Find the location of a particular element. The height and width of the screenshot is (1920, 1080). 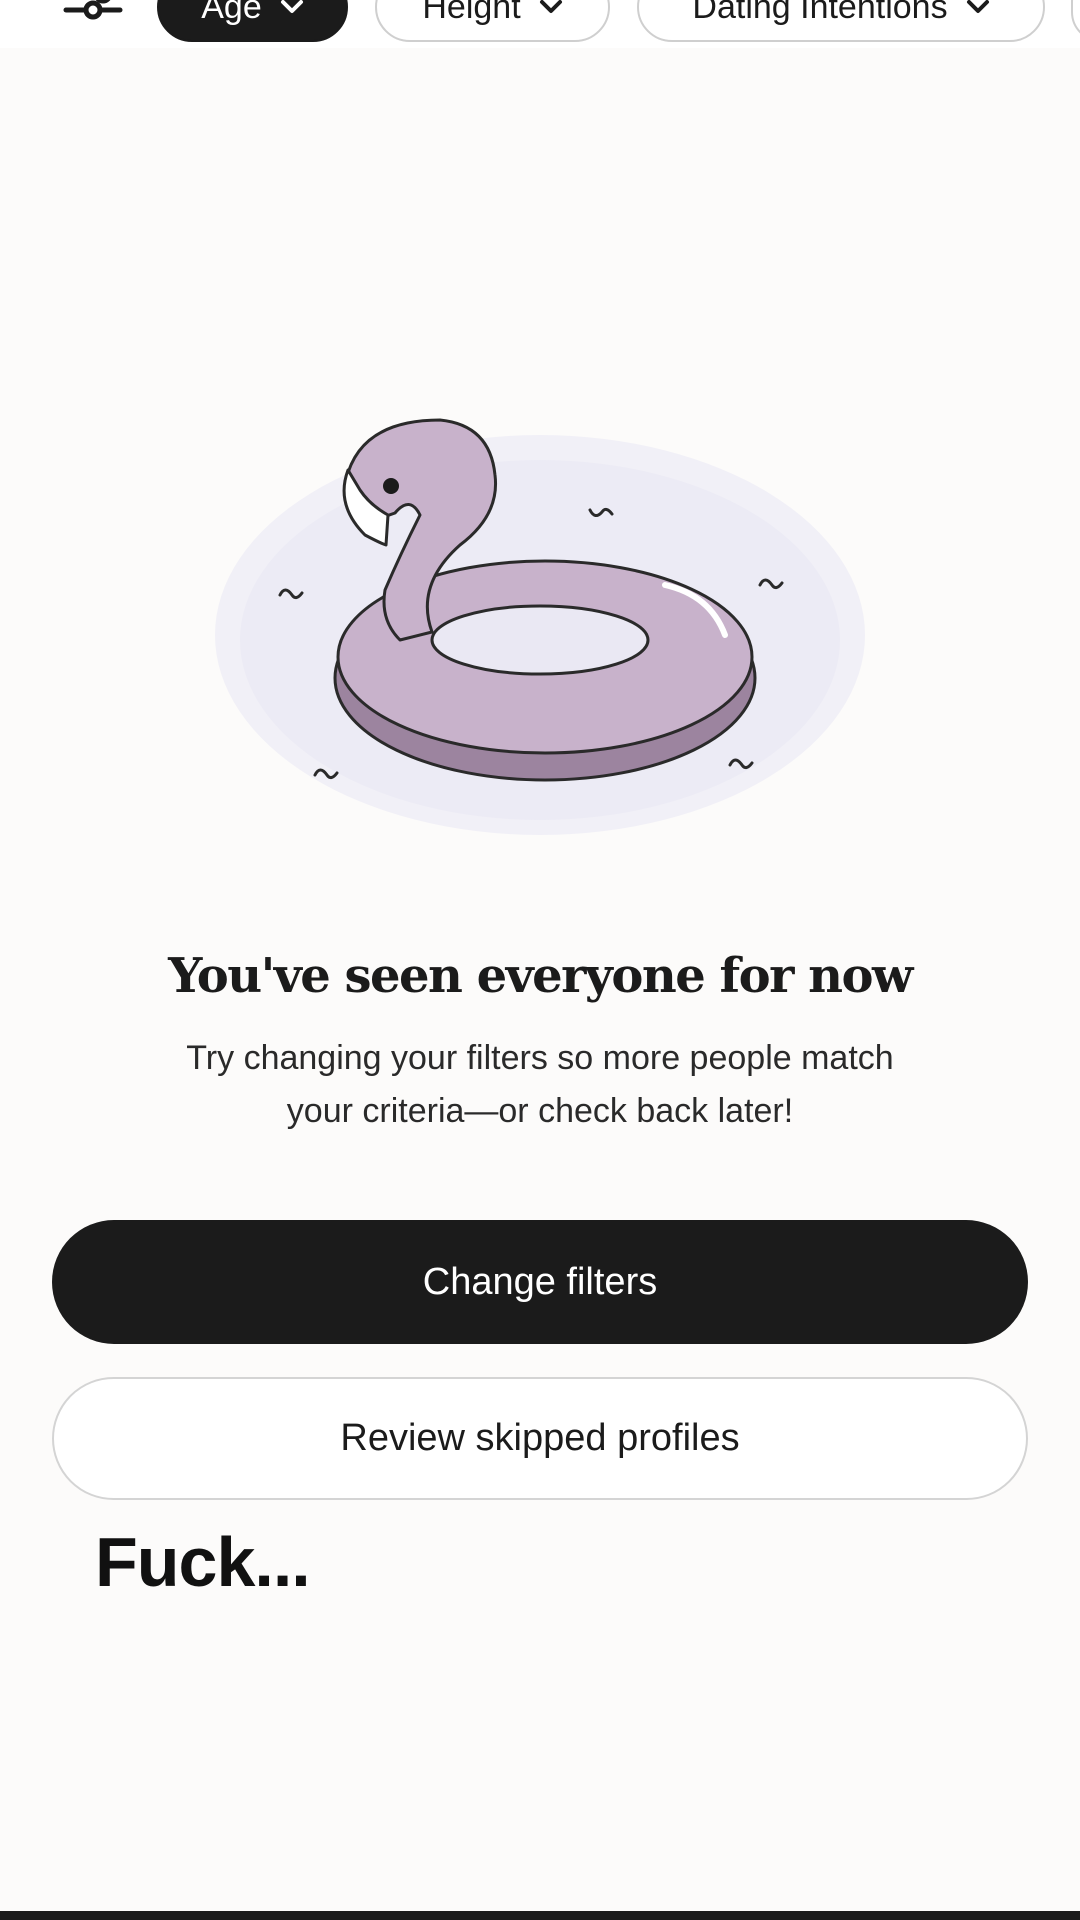

chip-dating-intentions-label: Dating Intentions is located at coordinates (820, 13).